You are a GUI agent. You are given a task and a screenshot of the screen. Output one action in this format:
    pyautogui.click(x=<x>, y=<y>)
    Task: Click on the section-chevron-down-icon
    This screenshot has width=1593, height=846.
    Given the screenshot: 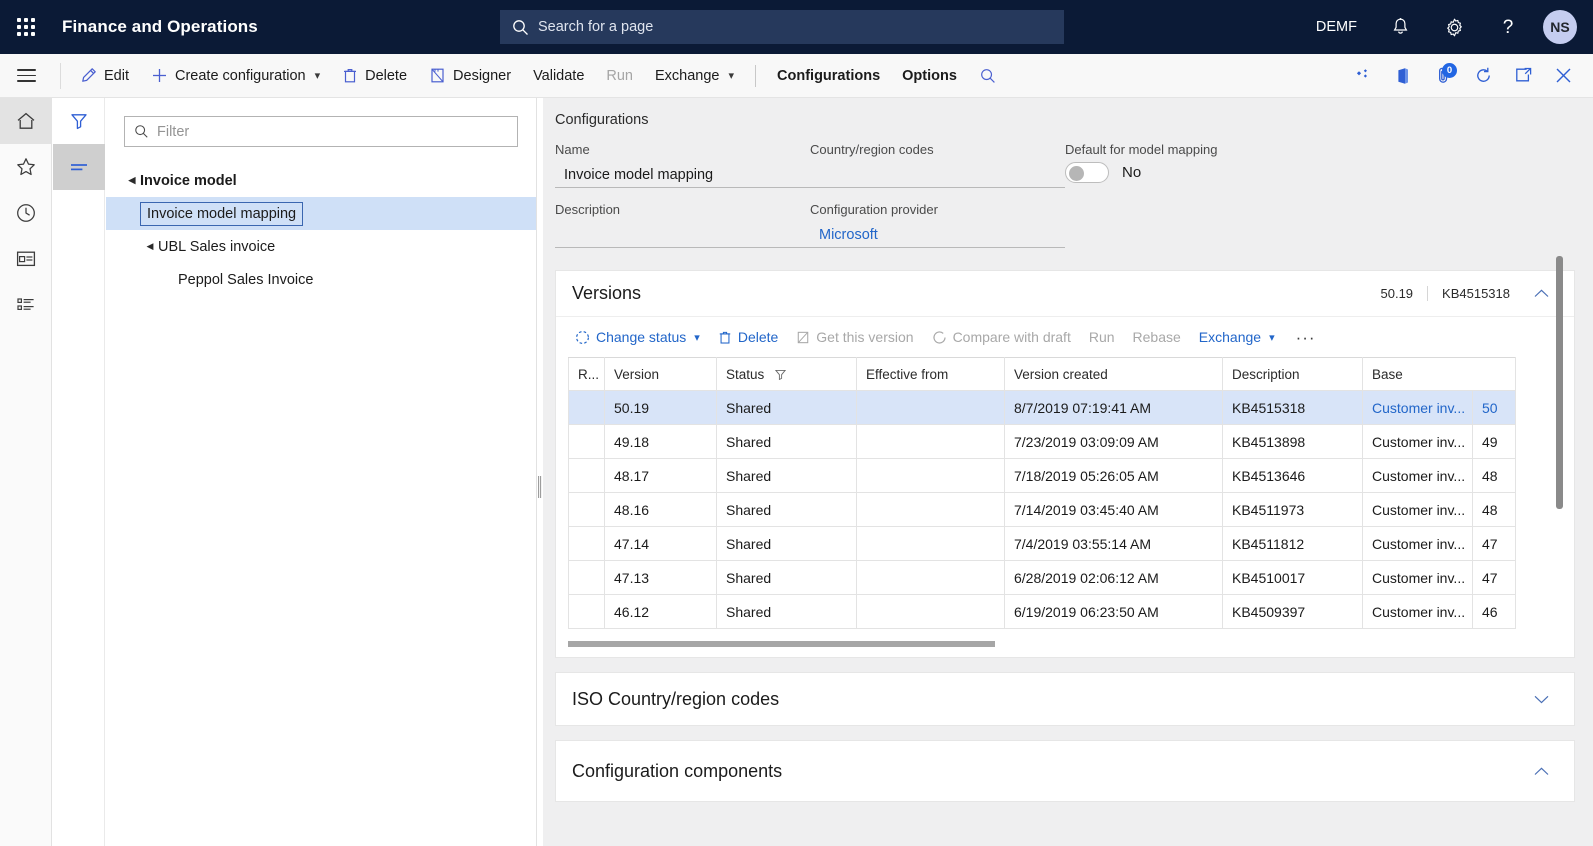 What is the action you would take?
    pyautogui.click(x=1541, y=699)
    